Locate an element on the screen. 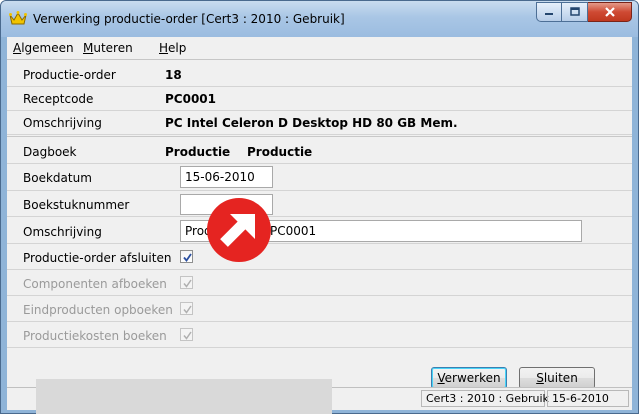  productiekosten-boeken-label: Productiekosten boeken is located at coordinates (95, 336).